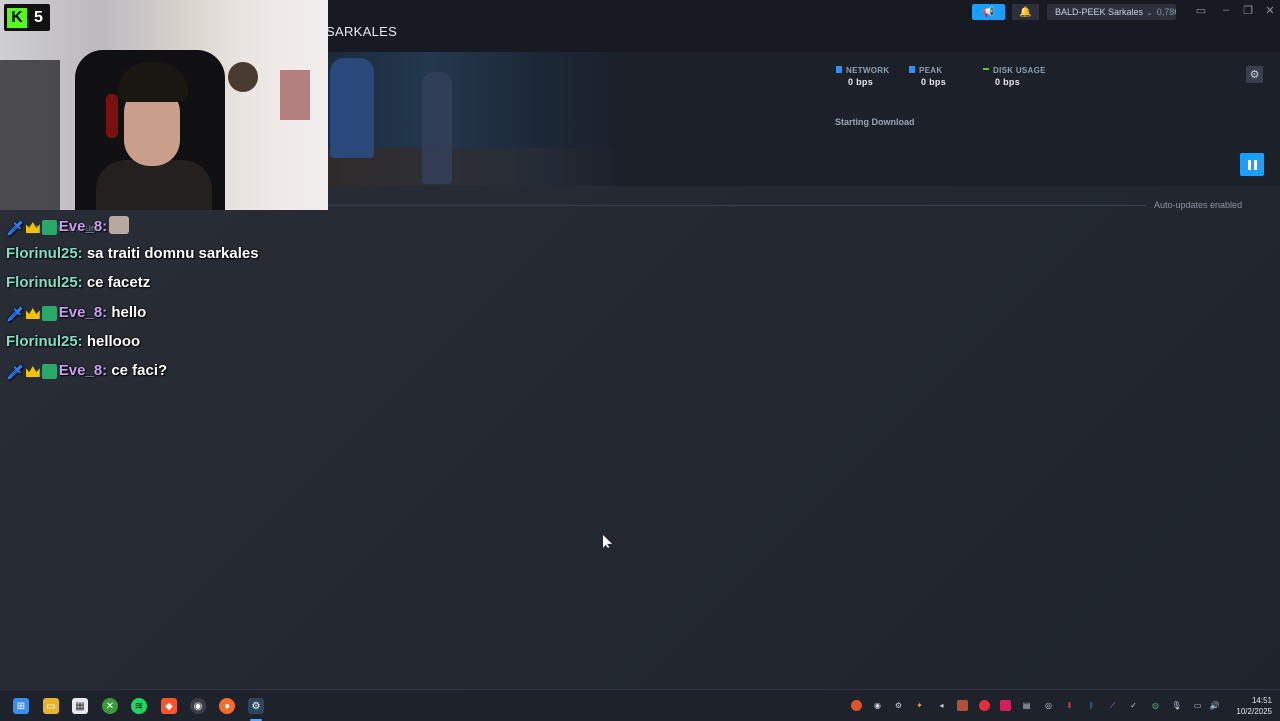  What do you see at coordinates (736, 205) in the screenshot?
I see `divider` at bounding box center [736, 205].